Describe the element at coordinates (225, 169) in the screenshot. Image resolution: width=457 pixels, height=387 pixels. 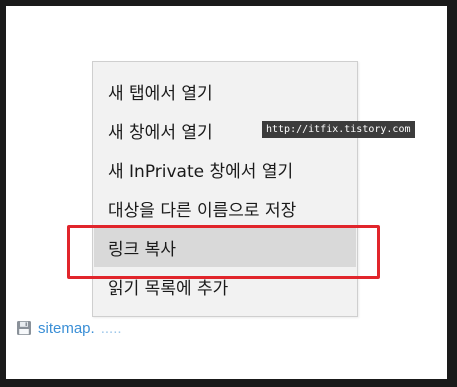
I see `menu-item-open-in-inprivate-window: 새 InPrivate 창에서 열기` at that location.